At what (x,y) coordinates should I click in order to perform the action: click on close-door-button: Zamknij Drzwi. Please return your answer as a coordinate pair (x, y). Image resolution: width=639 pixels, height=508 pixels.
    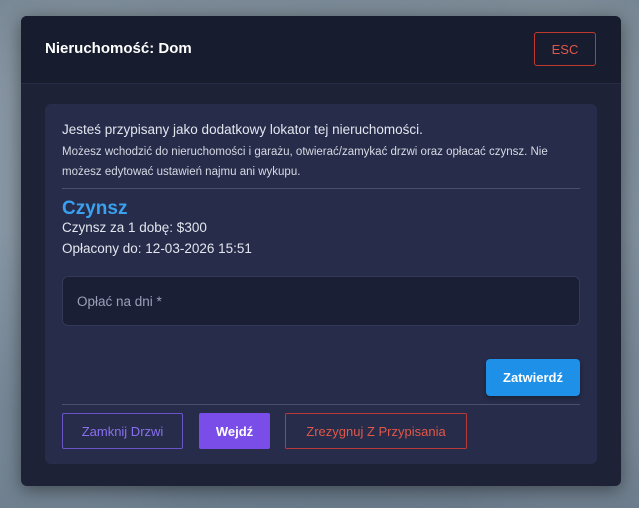
    Looking at the image, I should click on (122, 431).